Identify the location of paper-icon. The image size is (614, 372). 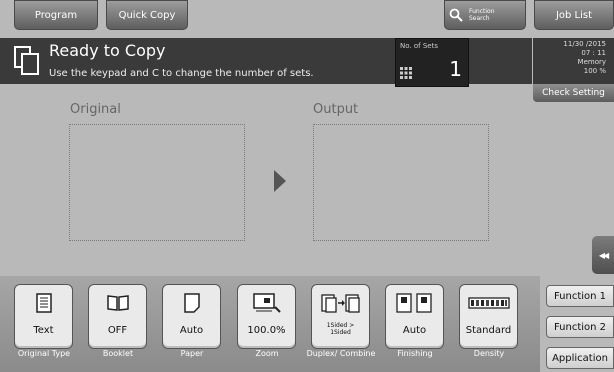
(191, 303).